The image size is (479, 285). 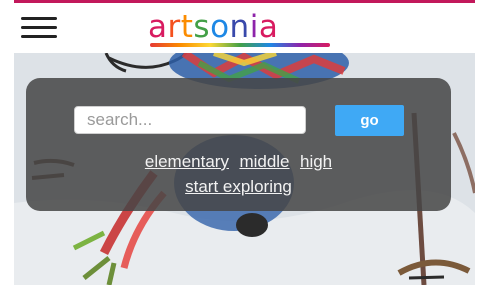 What do you see at coordinates (174, 27) in the screenshot?
I see `logo-letter: r` at bounding box center [174, 27].